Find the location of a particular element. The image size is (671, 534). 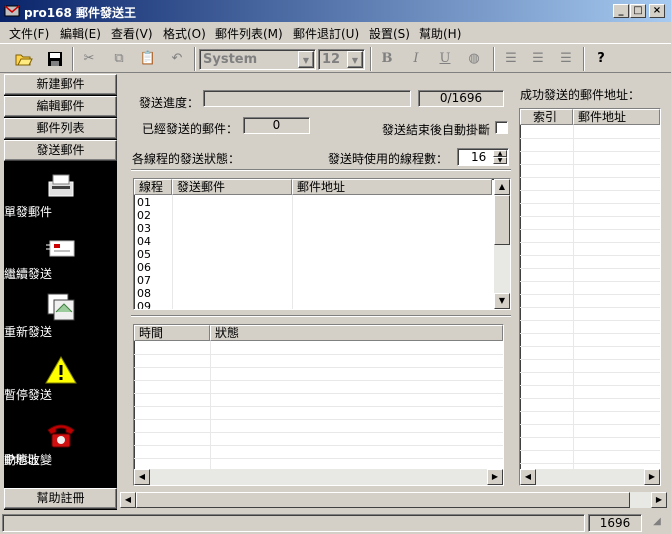

menu-mail-list: 郵件列表(M) is located at coordinates (249, 33).